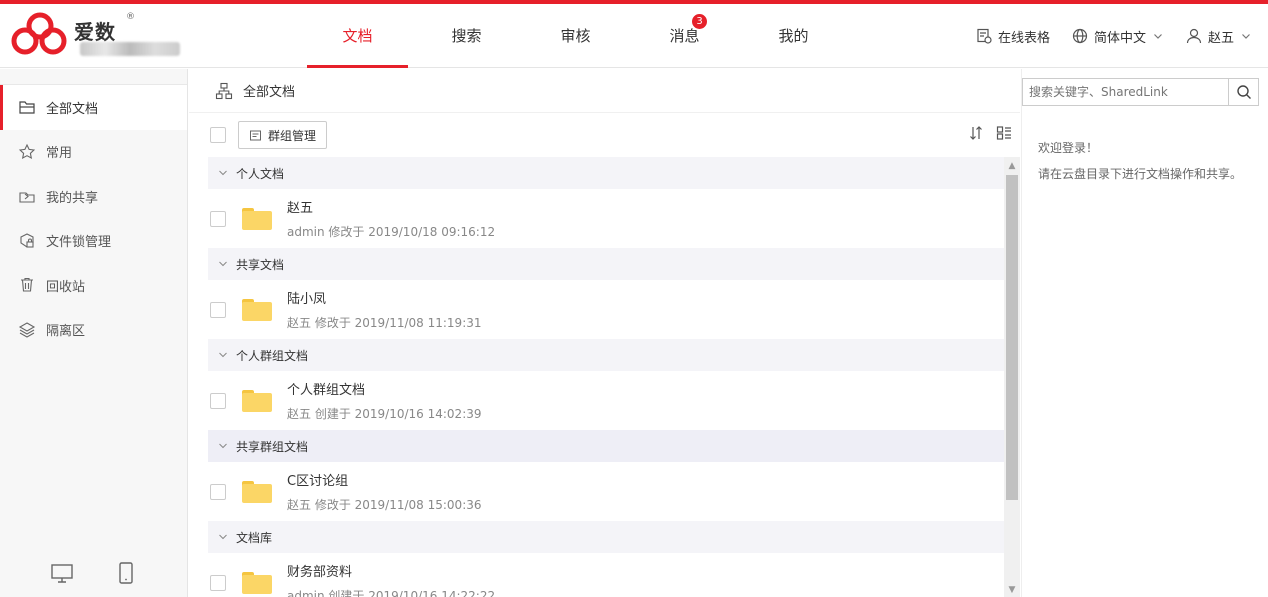  What do you see at coordinates (606, 355) in the screenshot?
I see `group-header-personal-group: 个人群组文档` at bounding box center [606, 355].